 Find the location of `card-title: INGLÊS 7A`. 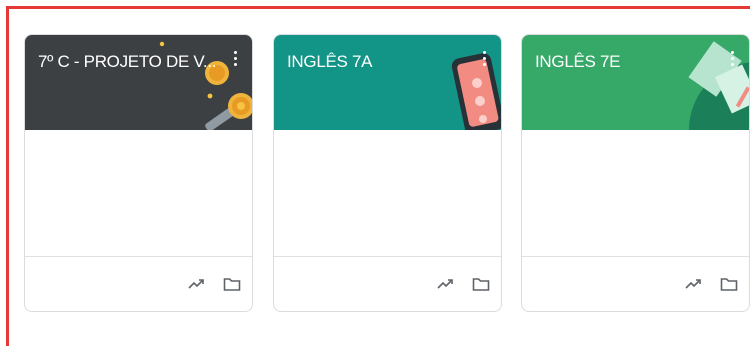

card-title: INGLÊS 7A is located at coordinates (329, 62).